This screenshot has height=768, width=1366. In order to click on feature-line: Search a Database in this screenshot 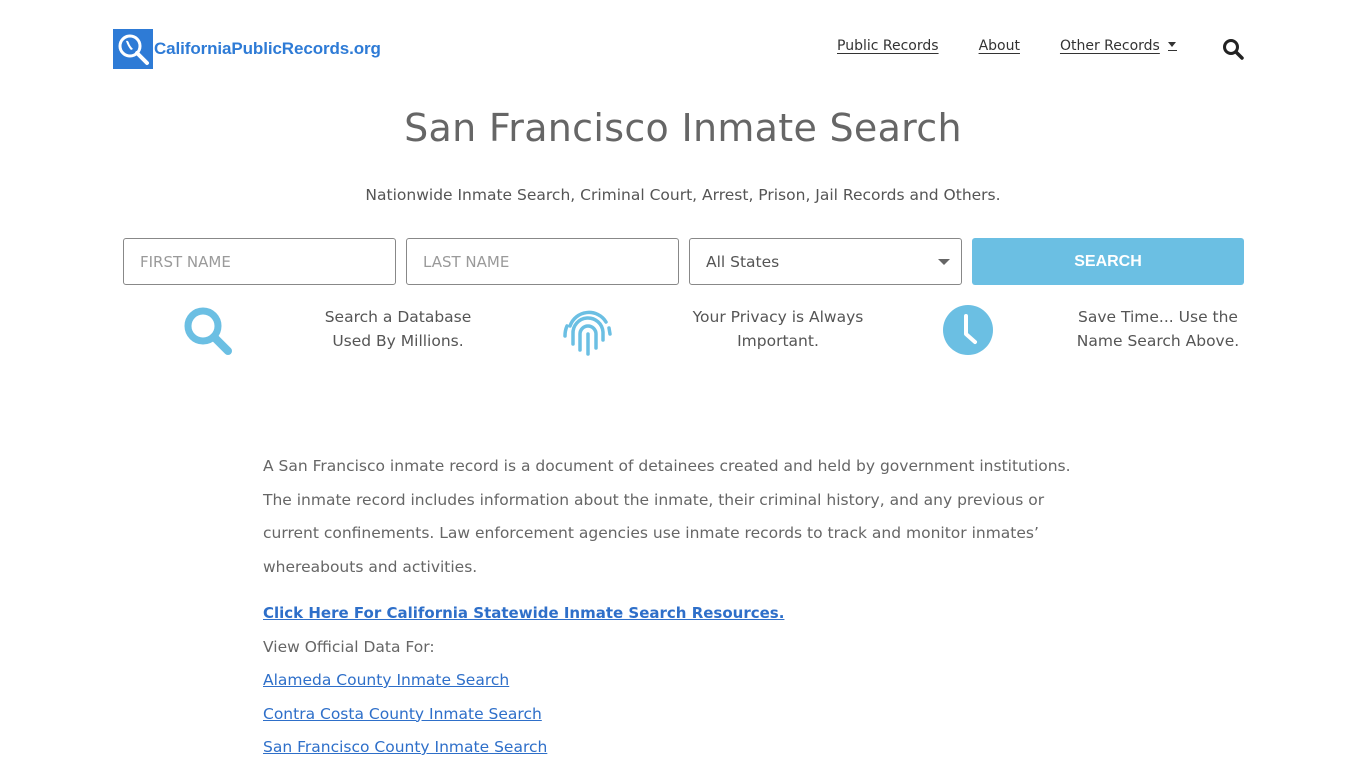, I will do `click(398, 317)`.